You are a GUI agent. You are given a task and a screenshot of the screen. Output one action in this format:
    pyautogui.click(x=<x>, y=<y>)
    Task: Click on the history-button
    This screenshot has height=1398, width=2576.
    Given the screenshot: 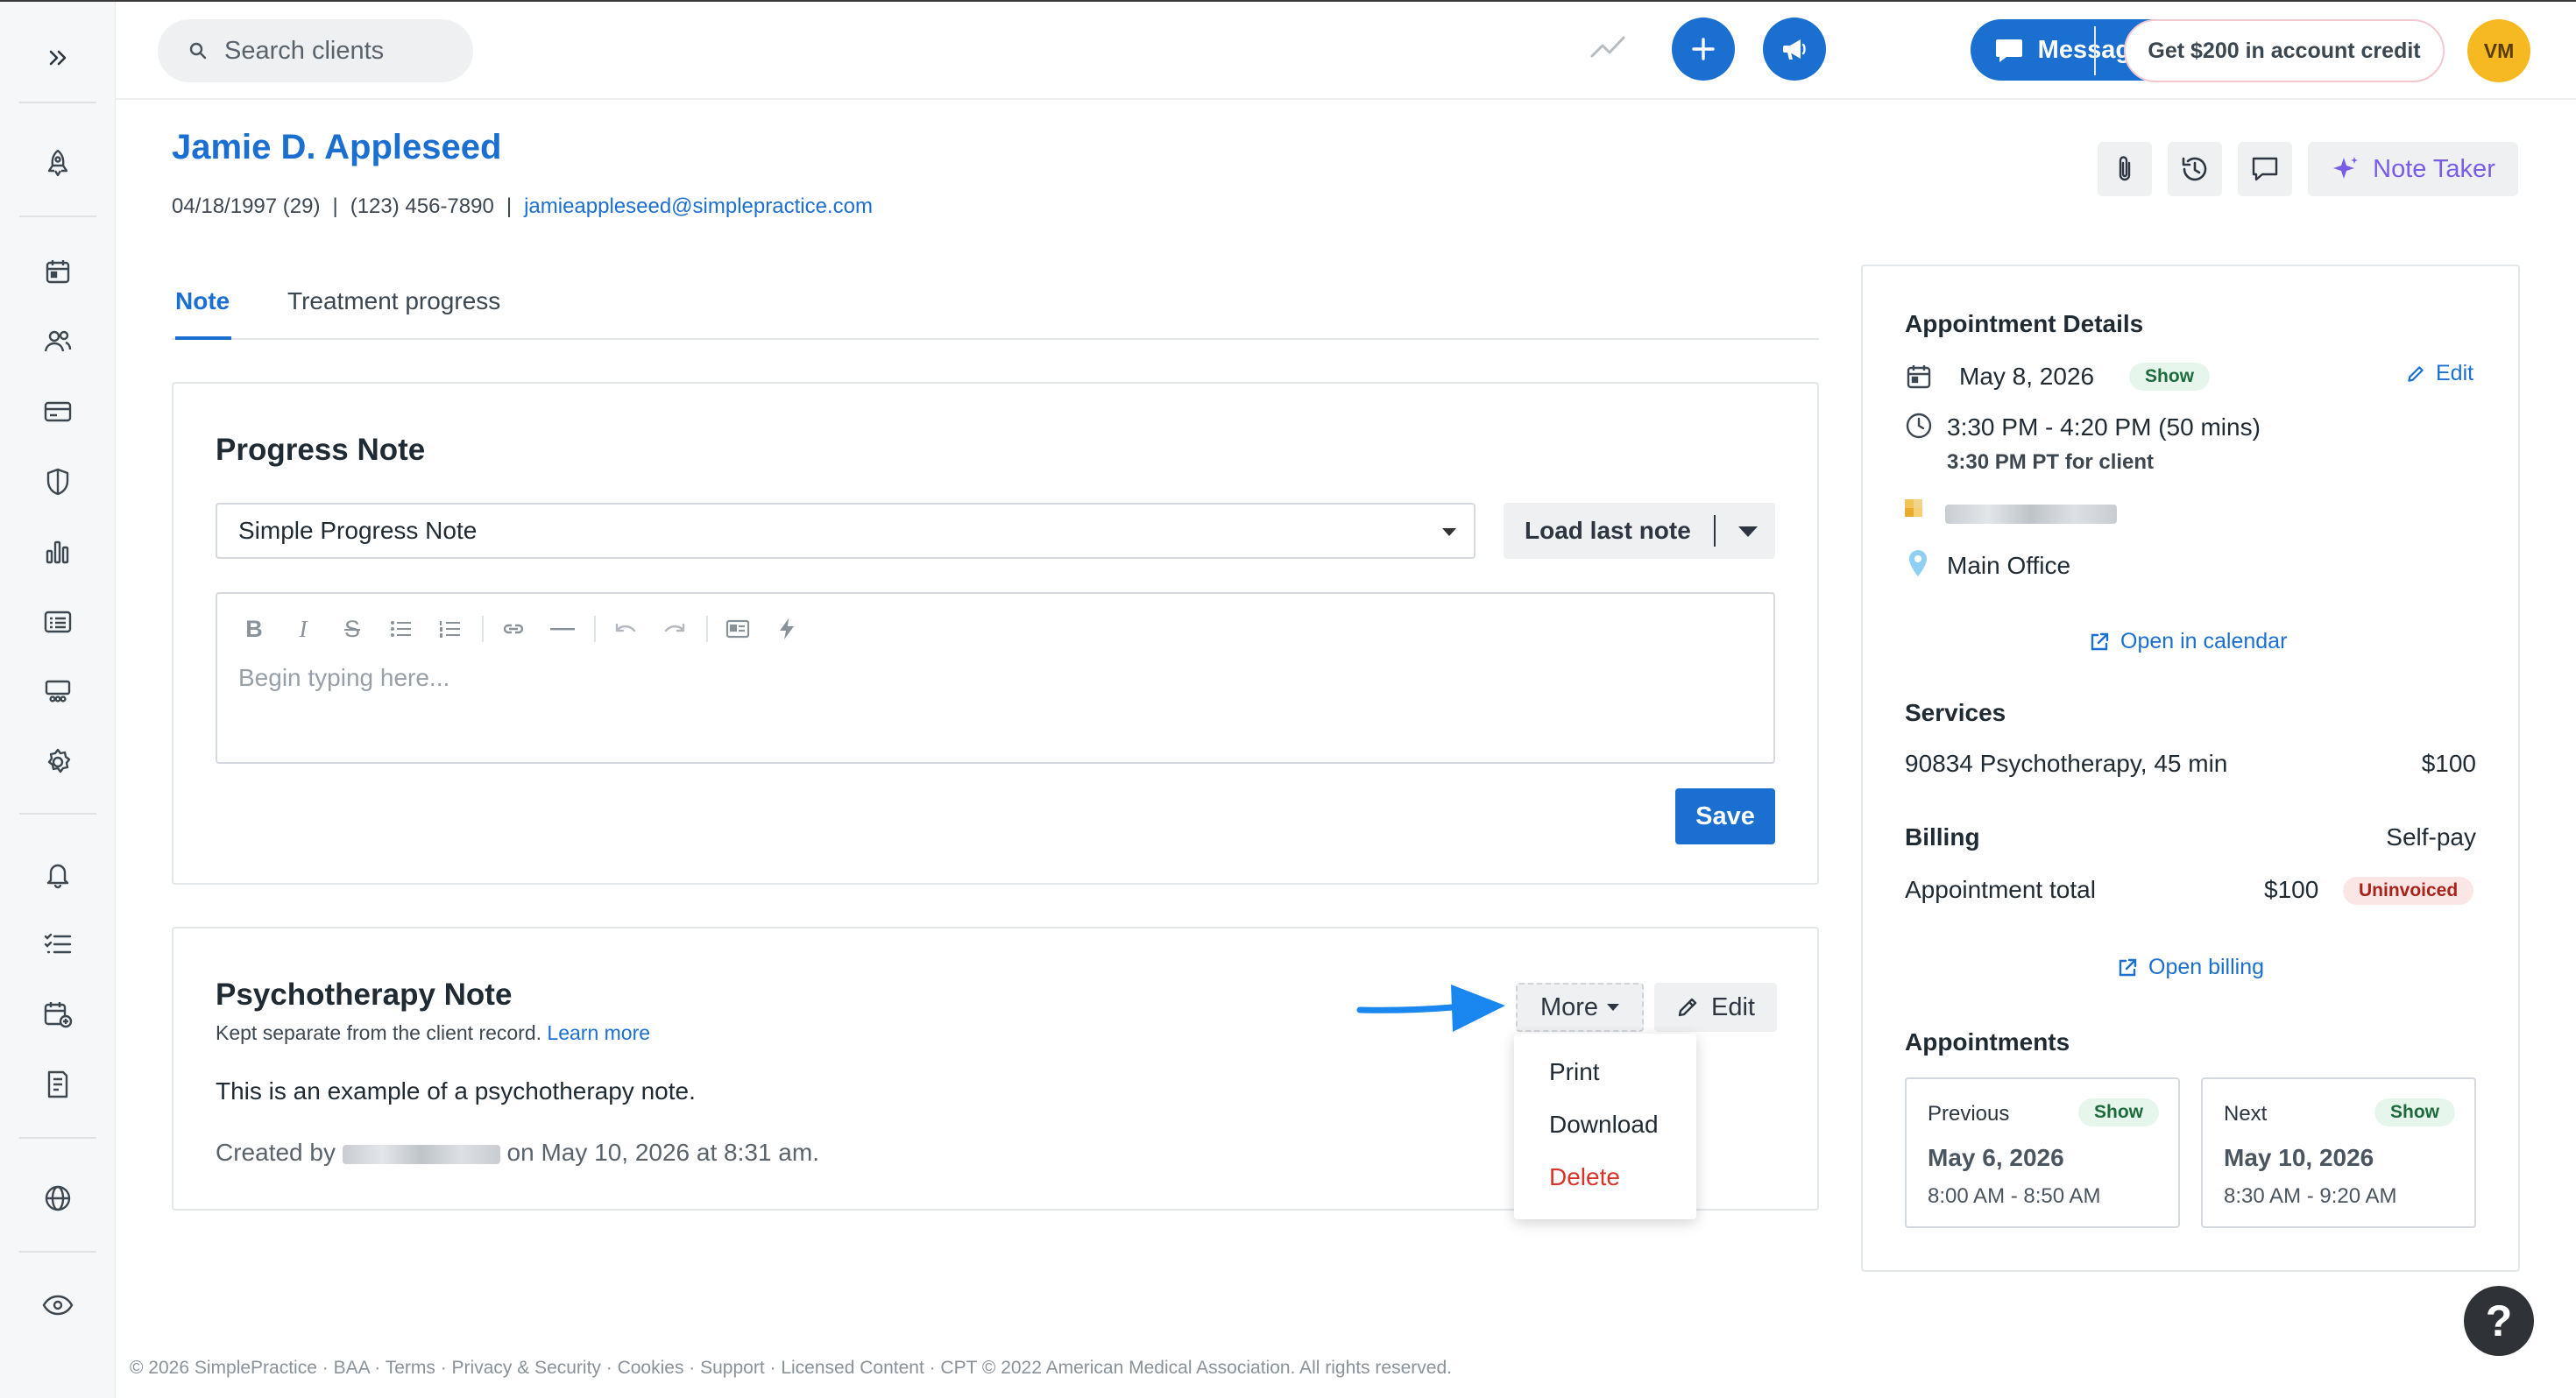 What is the action you would take?
    pyautogui.click(x=2195, y=169)
    